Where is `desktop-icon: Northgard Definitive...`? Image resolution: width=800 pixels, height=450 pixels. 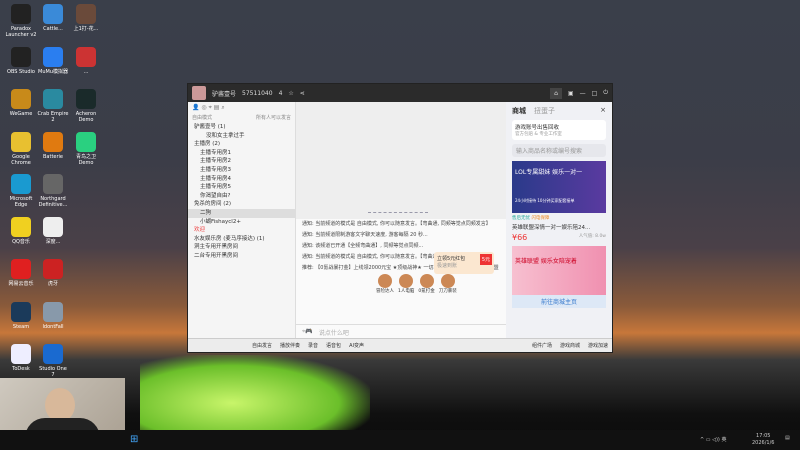
desktop-icon: Northgard Definitive... is located at coordinates (53, 191).